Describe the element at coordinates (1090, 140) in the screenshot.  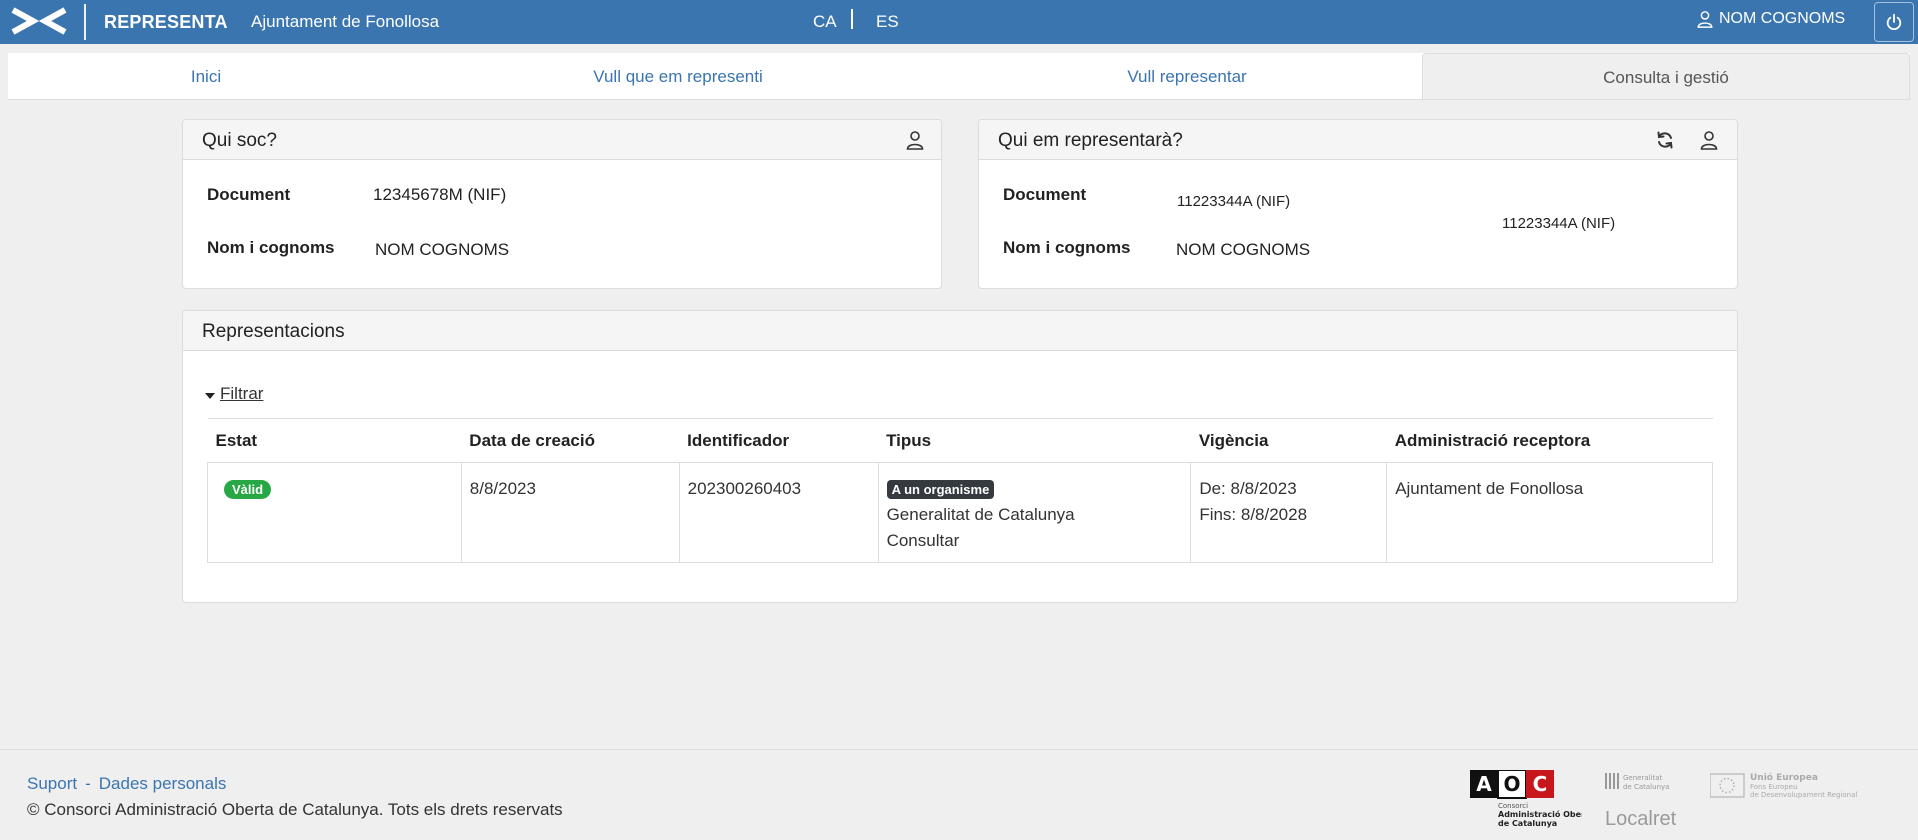
I see `qui-em-representara-title: Qui em representarà?` at that location.